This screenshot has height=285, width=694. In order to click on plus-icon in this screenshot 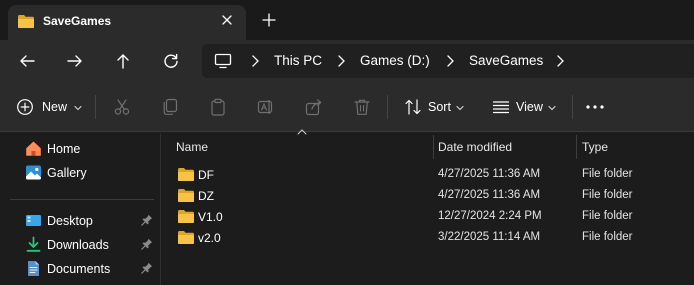, I will do `click(269, 20)`.